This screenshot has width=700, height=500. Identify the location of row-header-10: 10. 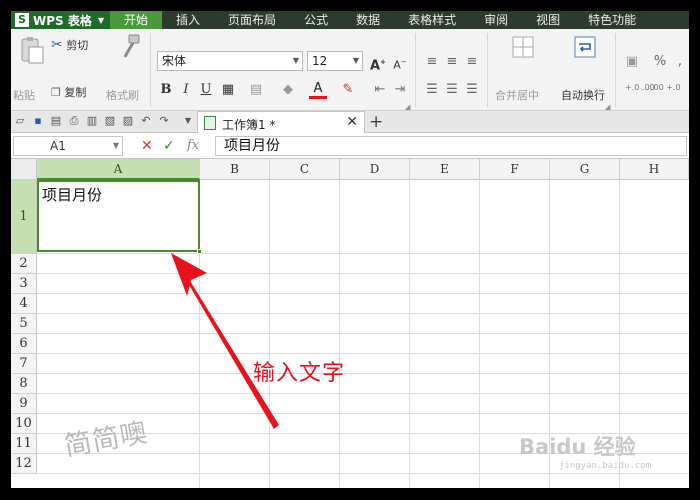
(24, 424).